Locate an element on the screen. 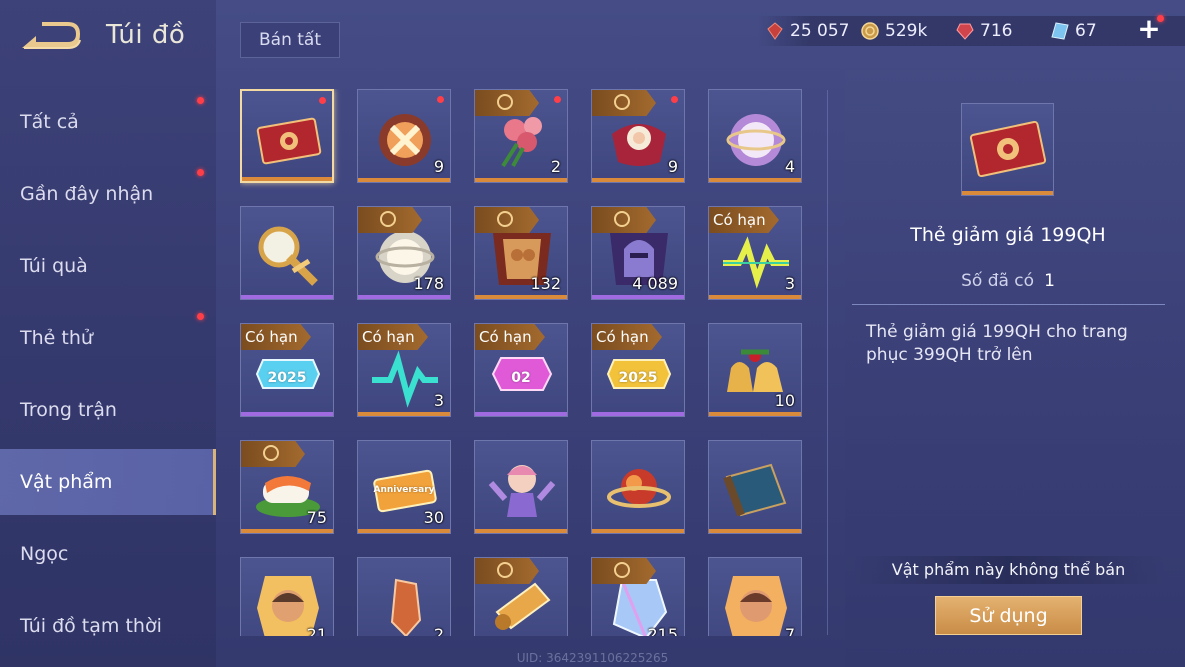 Image resolution: width=1185 pixels, height=667 pixels. pink-orb-icon is located at coordinates (756, 140).